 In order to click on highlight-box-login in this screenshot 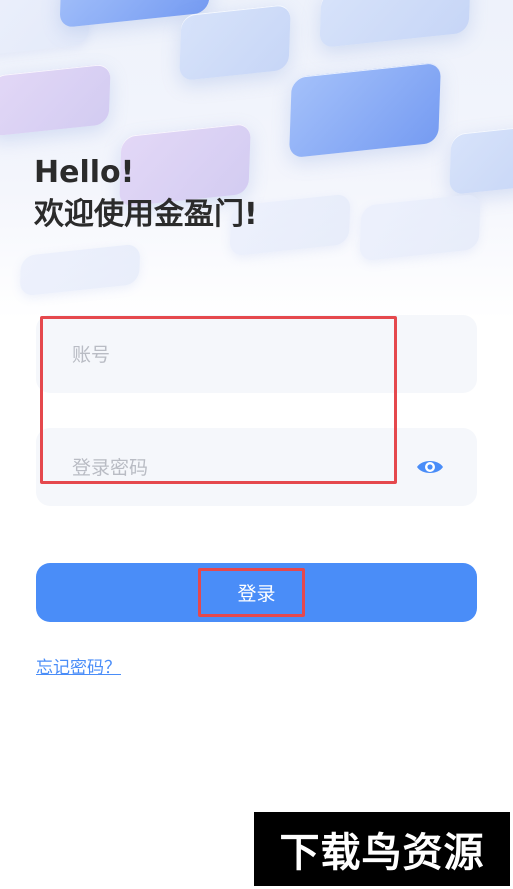, I will do `click(251, 592)`.